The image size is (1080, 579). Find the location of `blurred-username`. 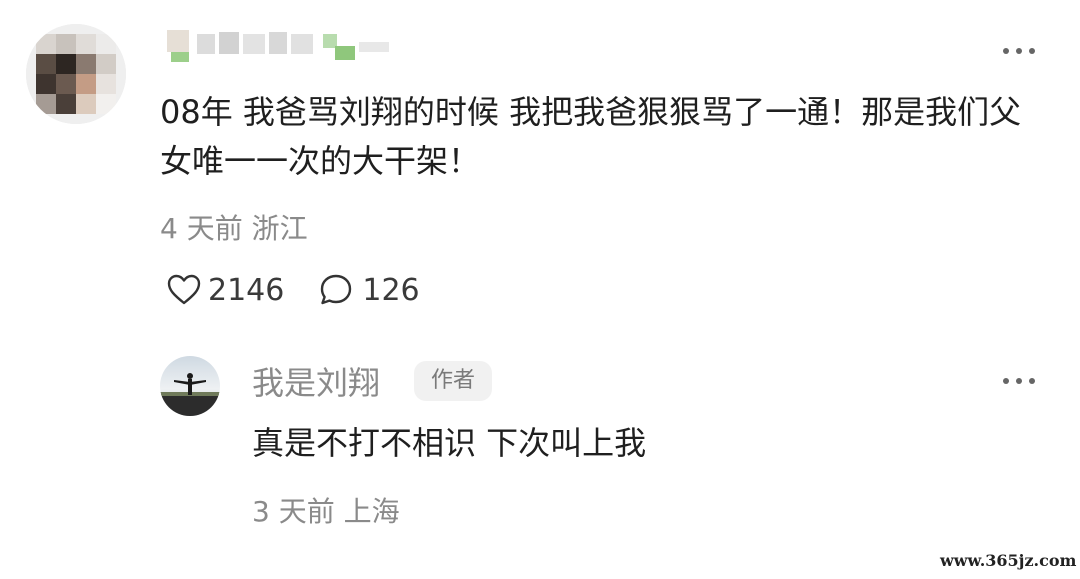

blurred-username is located at coordinates (283, 46).